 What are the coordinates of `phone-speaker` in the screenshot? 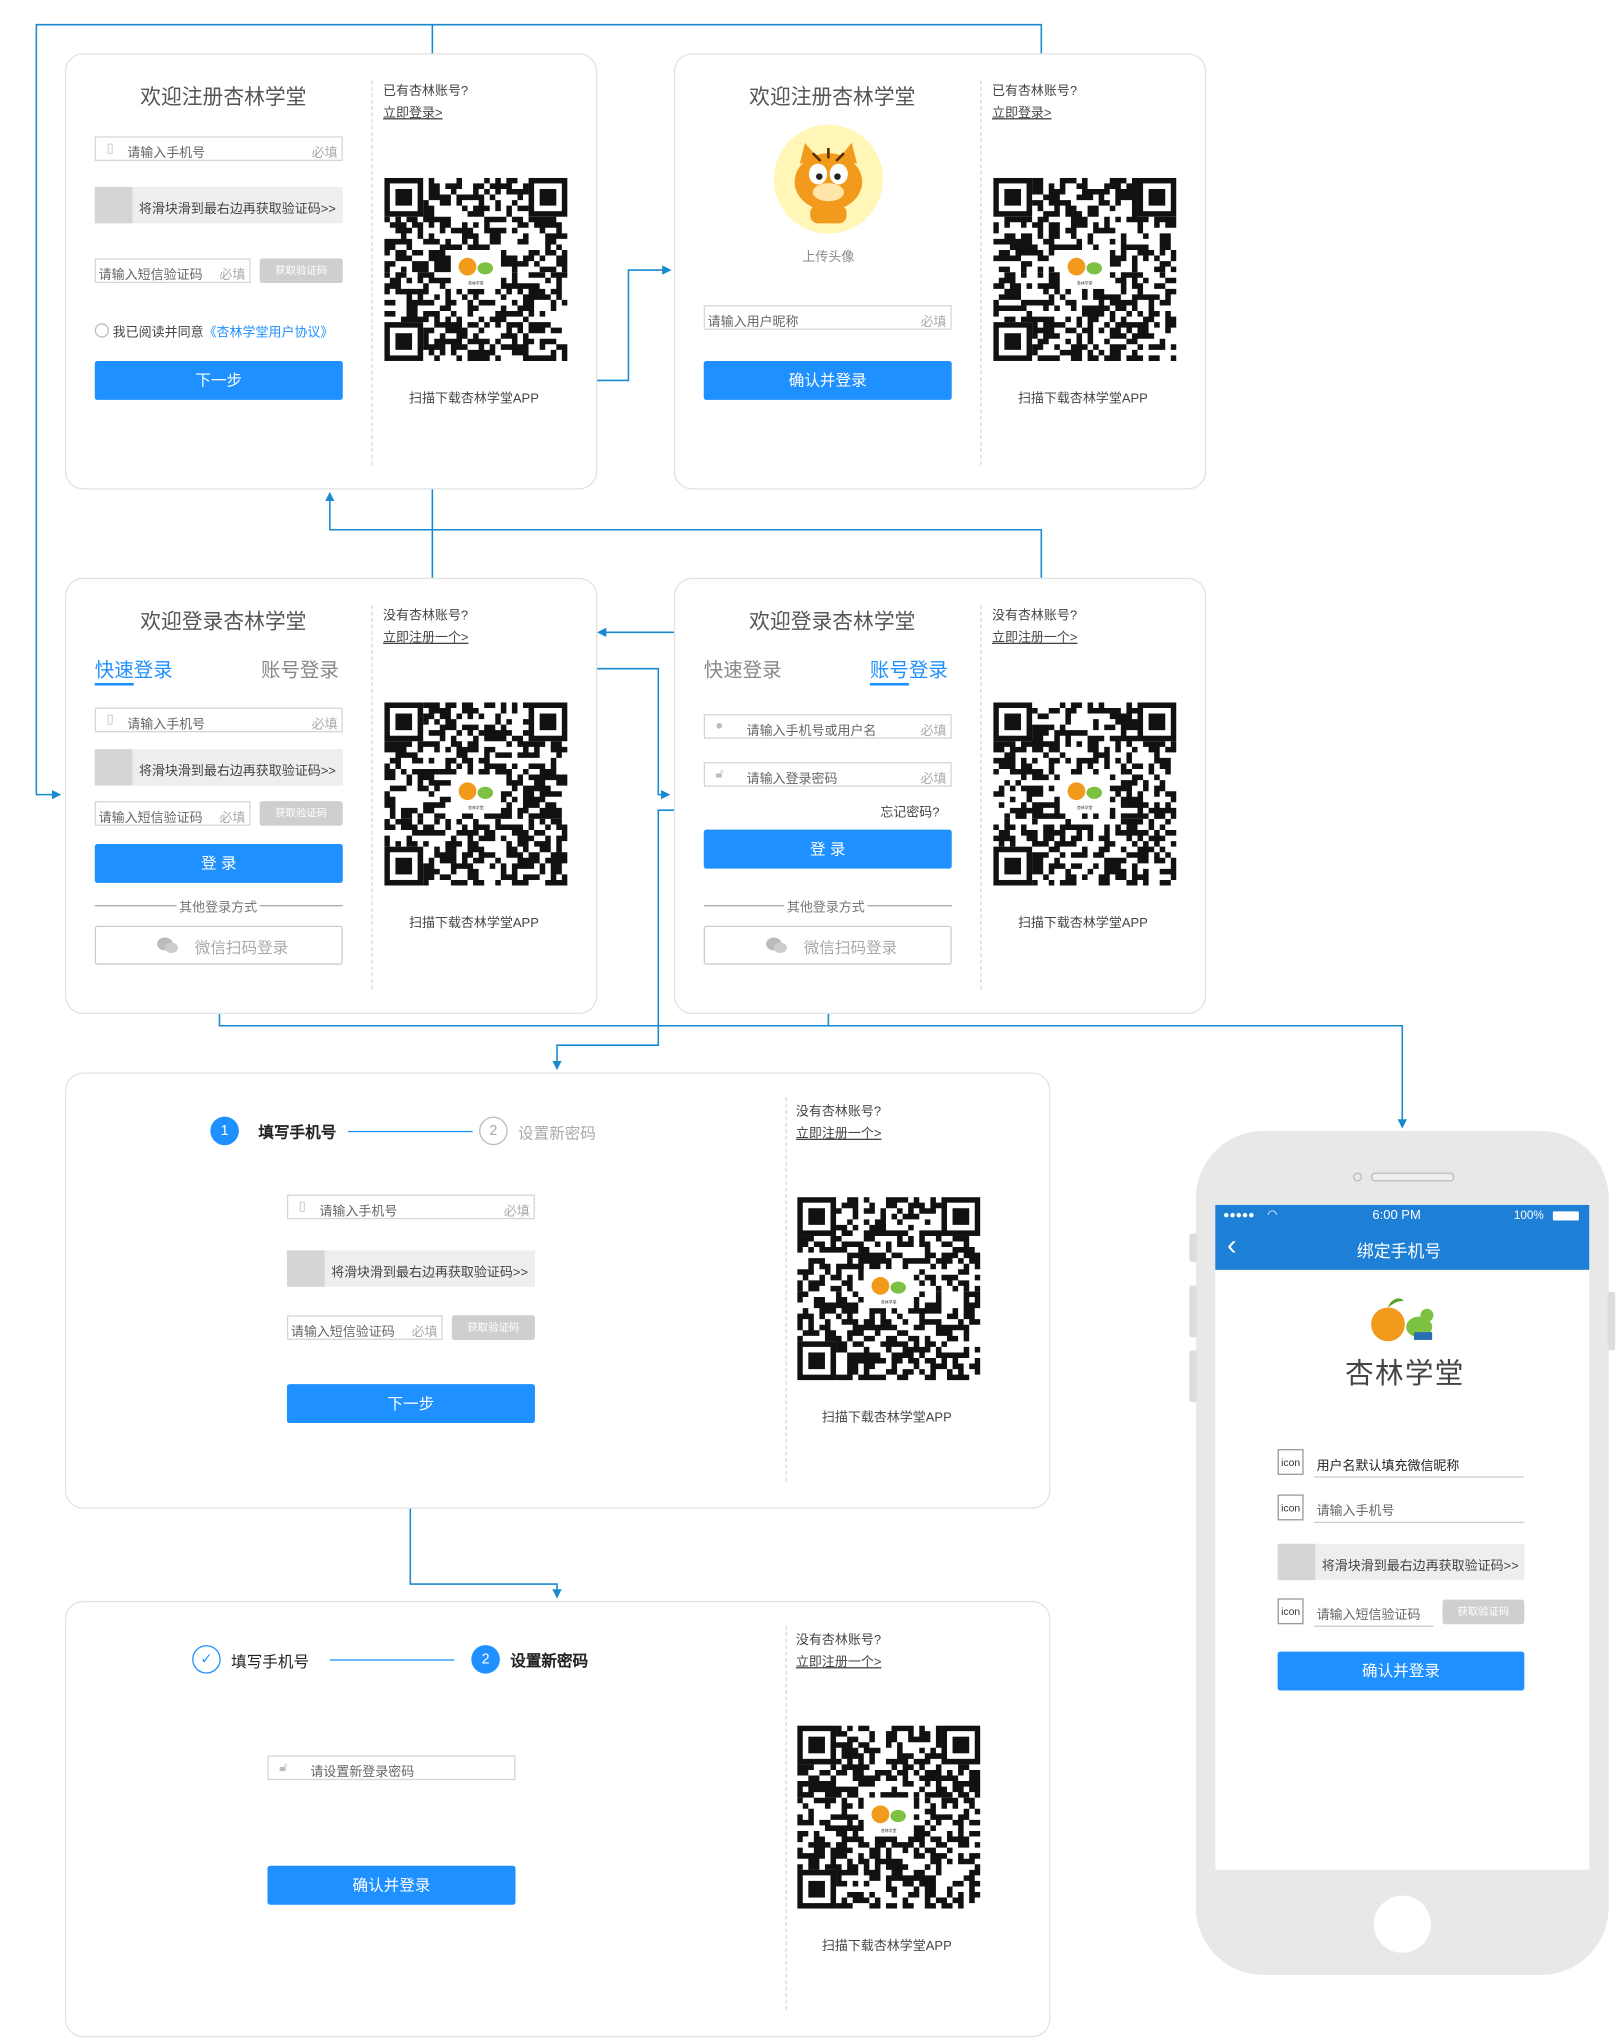 It's located at (1413, 1177).